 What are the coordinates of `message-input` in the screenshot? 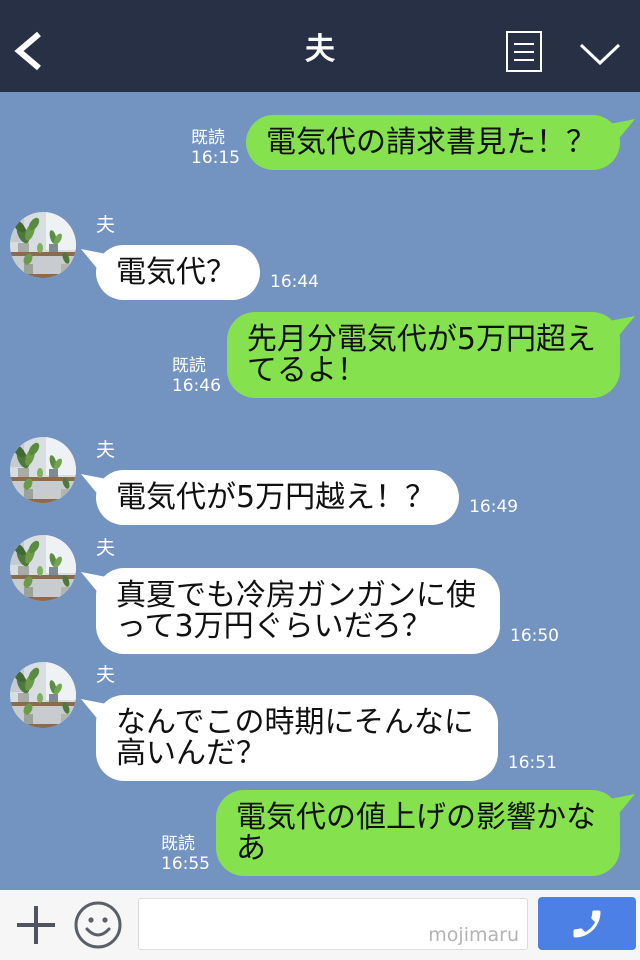 It's located at (333, 924).